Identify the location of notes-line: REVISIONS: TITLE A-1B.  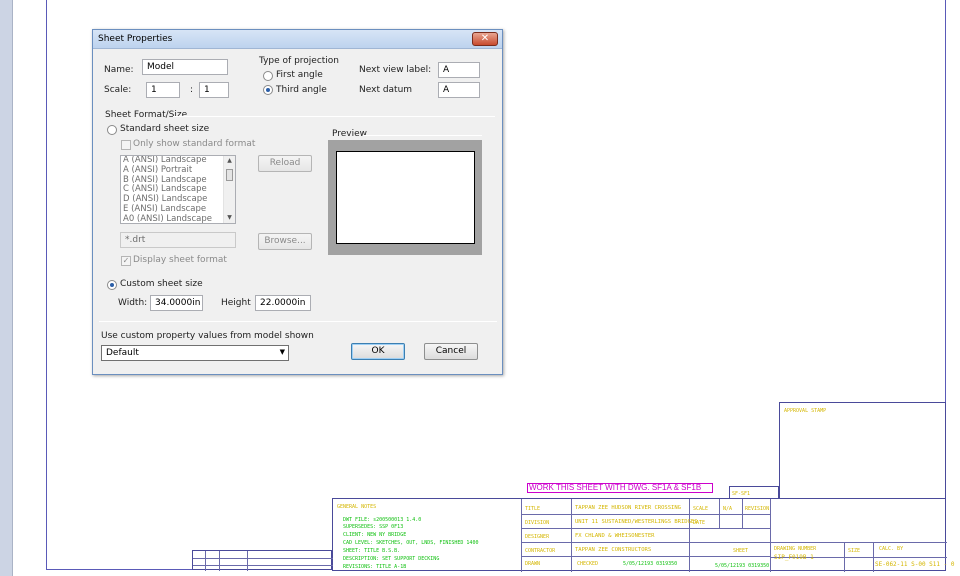
(375, 567).